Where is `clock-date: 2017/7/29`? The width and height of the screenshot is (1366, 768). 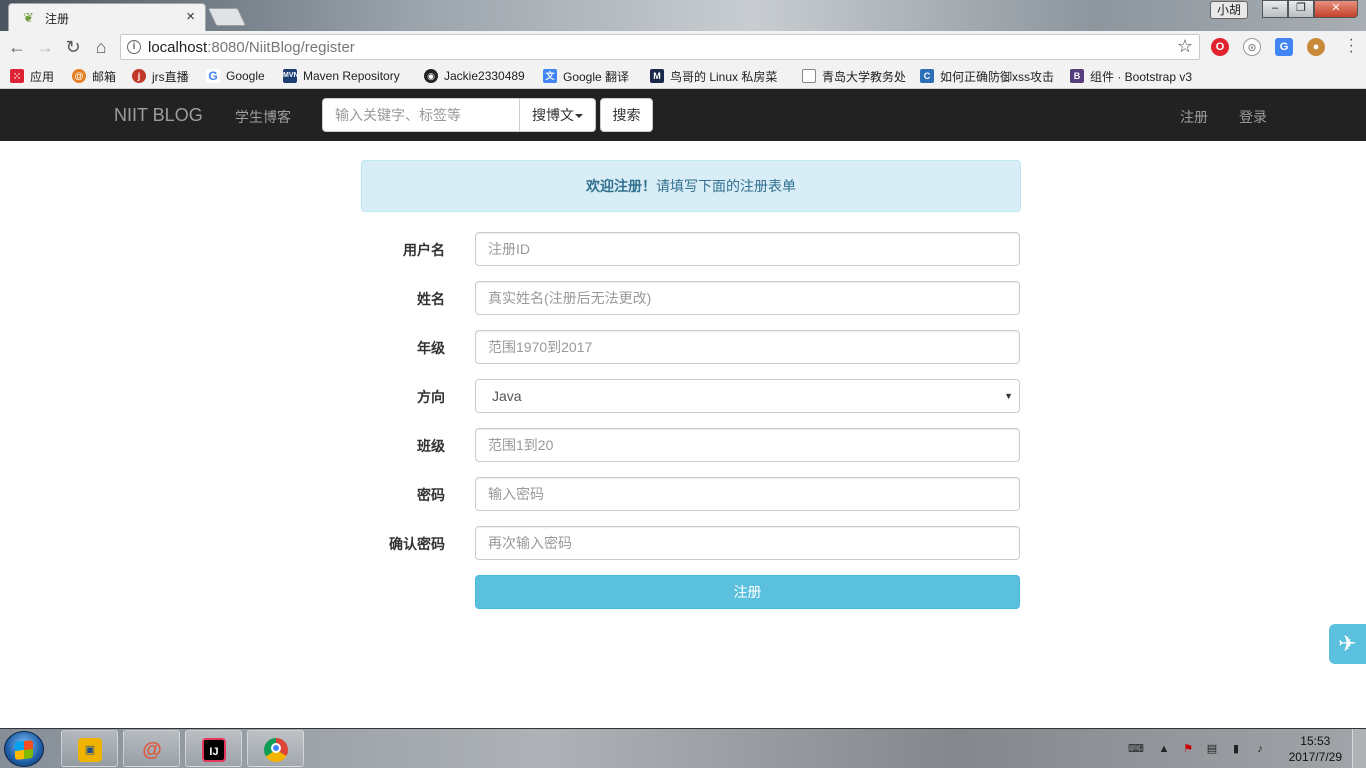 clock-date: 2017/7/29 is located at coordinates (1315, 757).